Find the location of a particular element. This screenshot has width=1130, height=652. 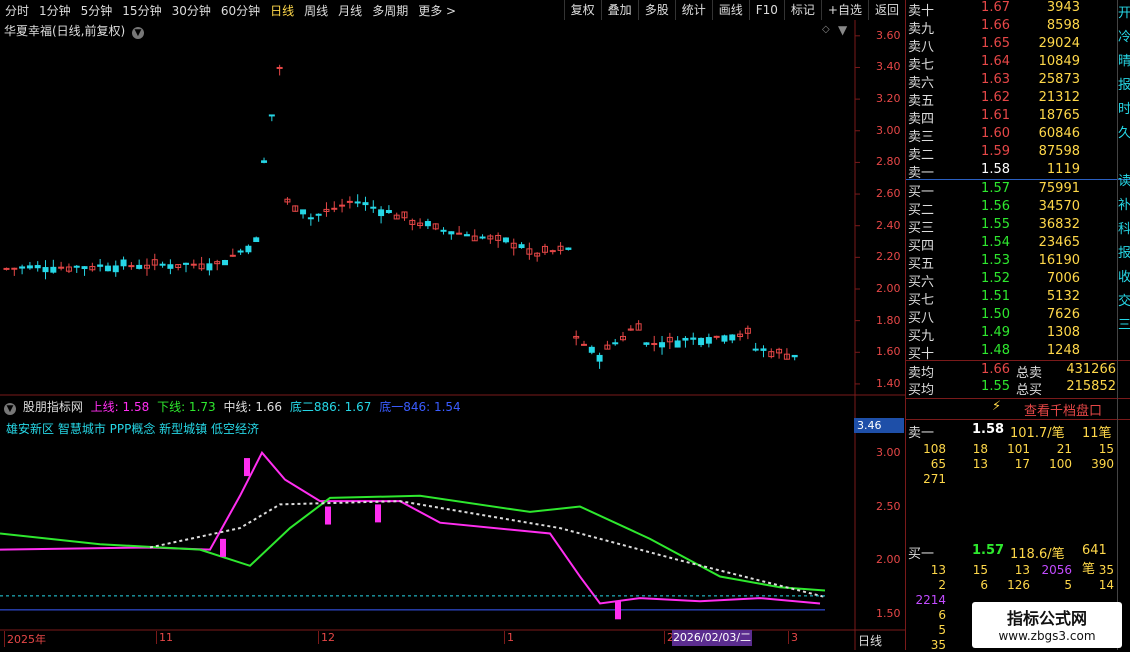

sell-row: 卖七 1.64 10849 is located at coordinates (1012, 63).